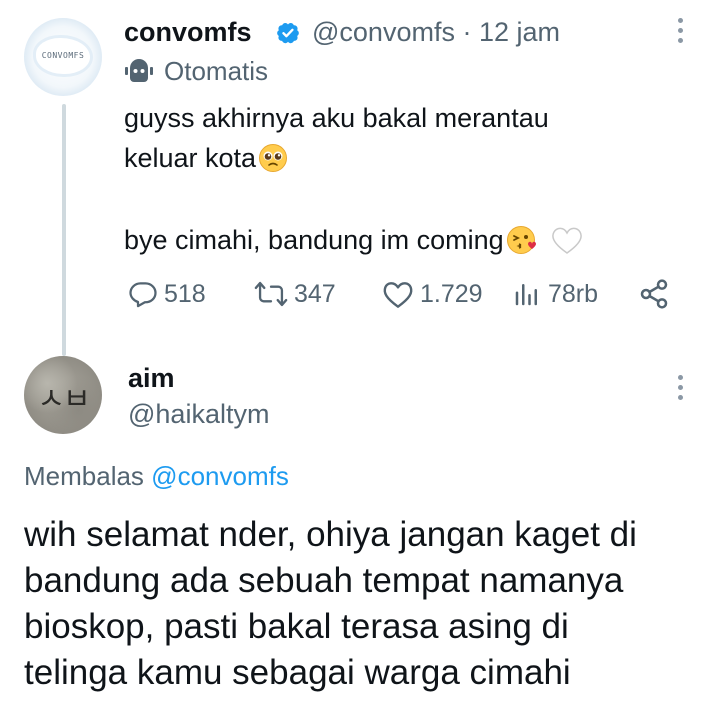 The height and width of the screenshot is (722, 720). I want to click on reply-more-options-icon, so click(680, 391).